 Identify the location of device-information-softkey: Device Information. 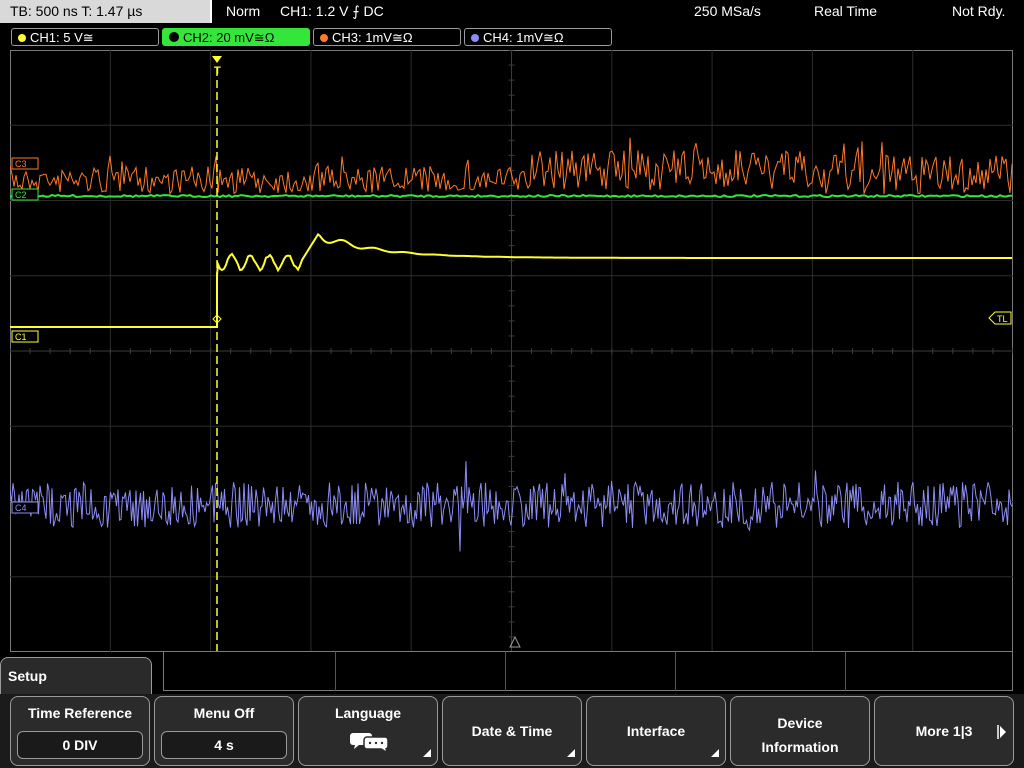
(800, 731).